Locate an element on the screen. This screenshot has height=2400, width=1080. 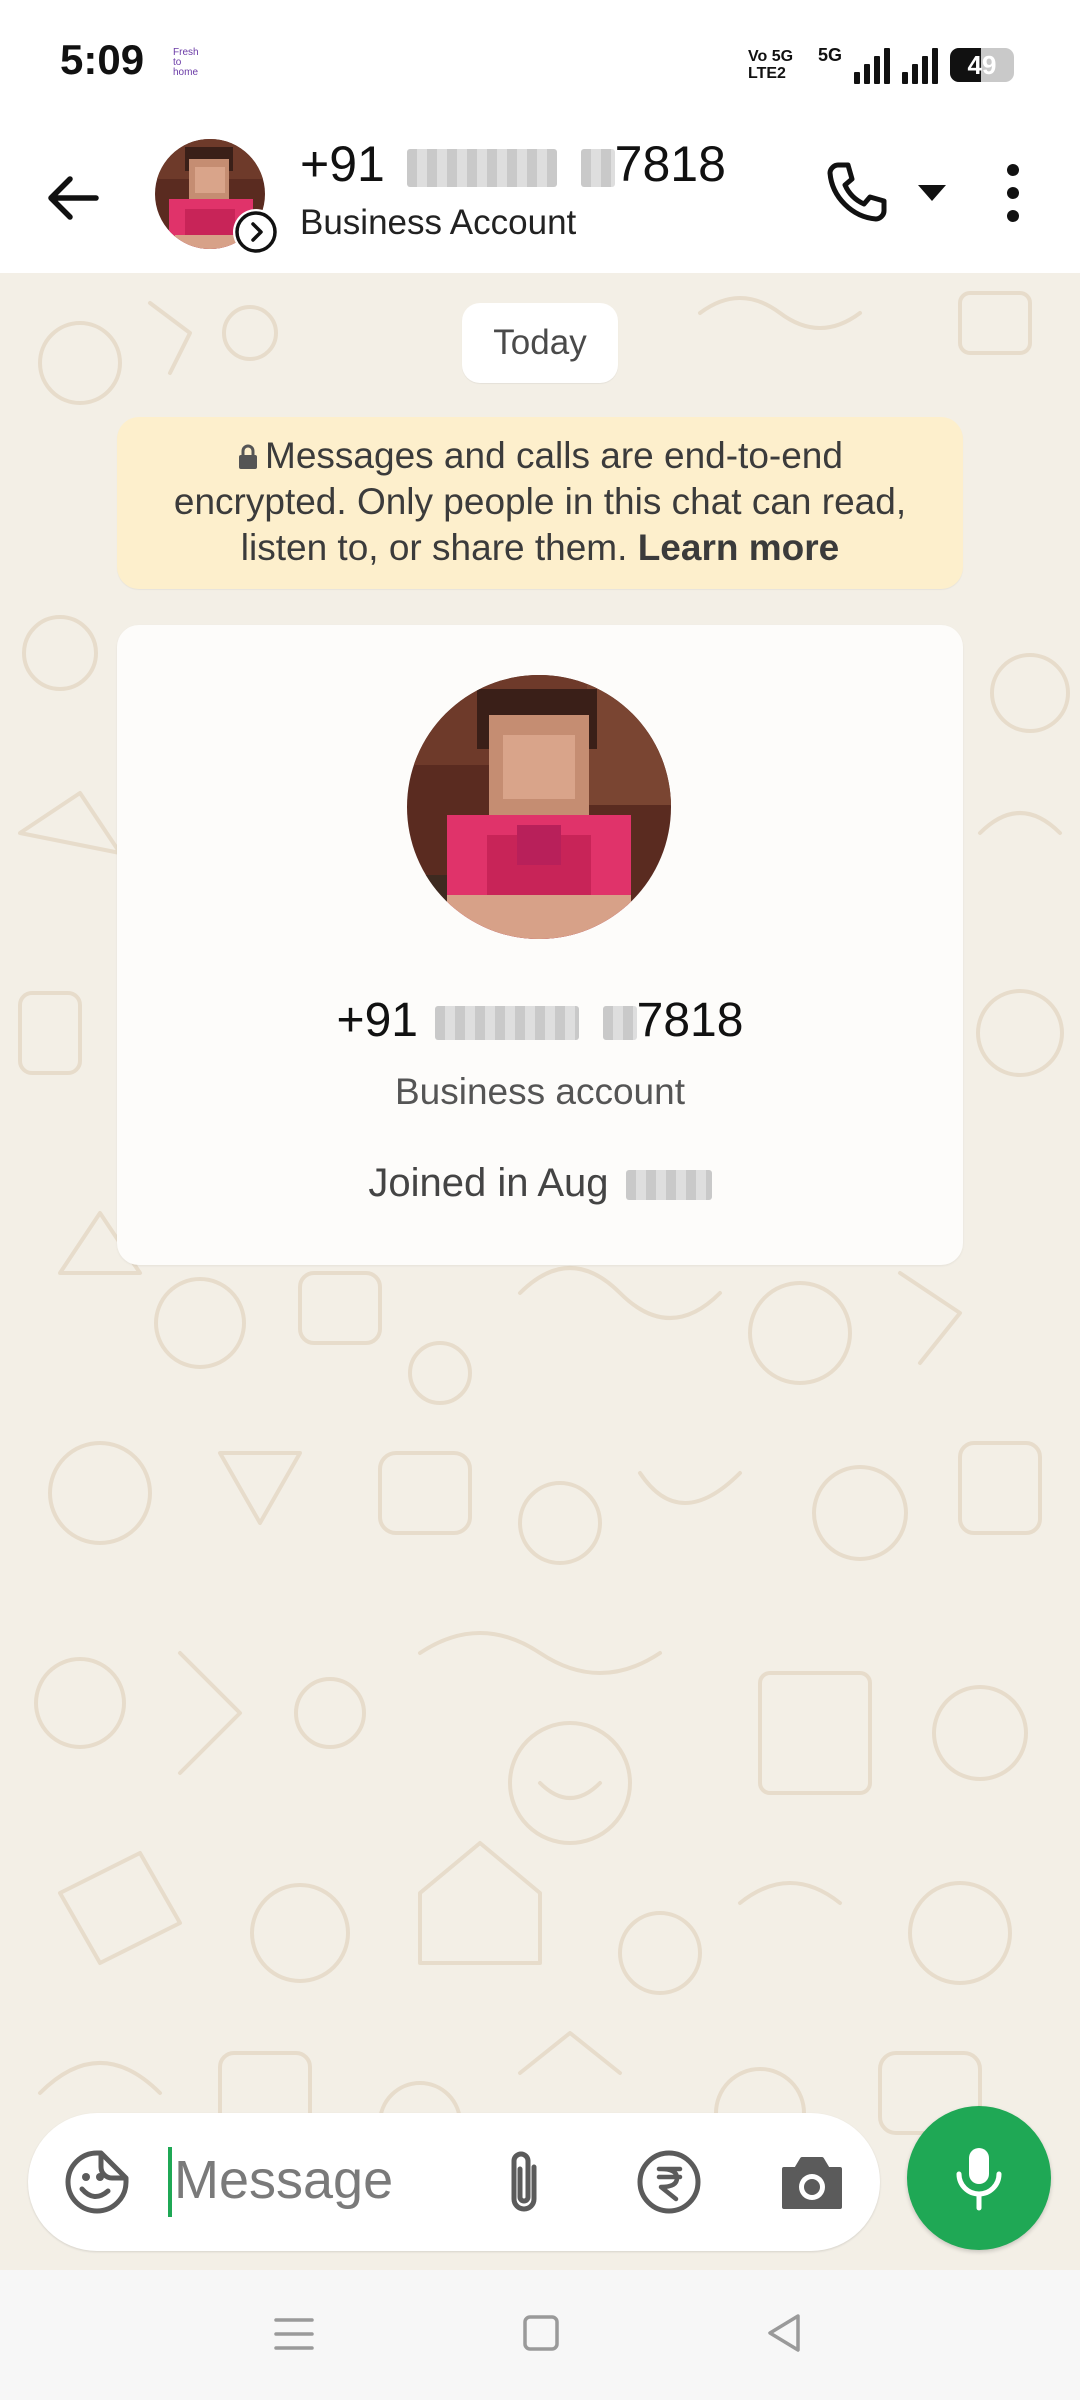
more-vertical-icon is located at coordinates (1013, 193).